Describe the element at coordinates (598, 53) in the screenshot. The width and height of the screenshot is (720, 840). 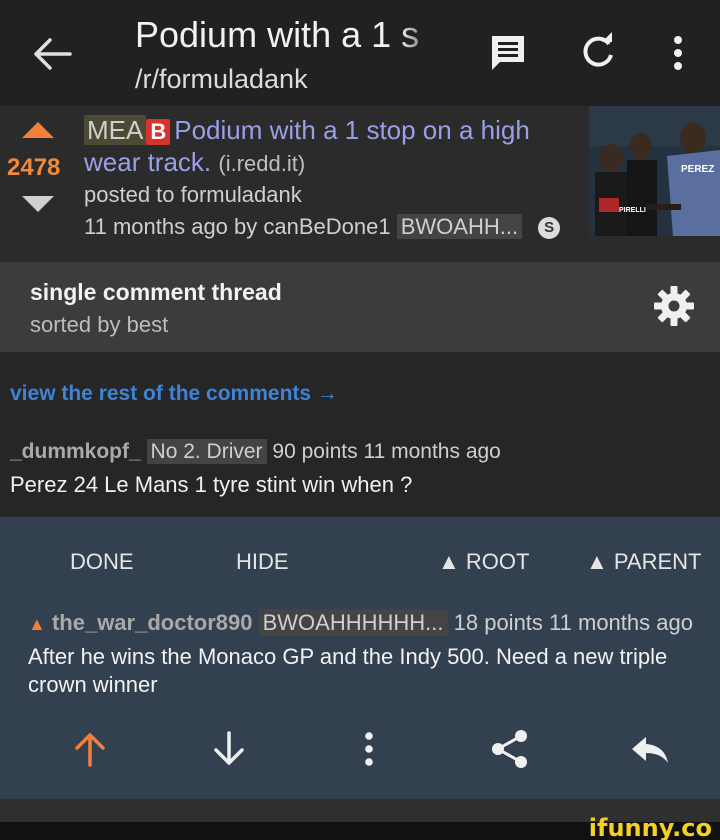
I see `refresh-icon` at that location.